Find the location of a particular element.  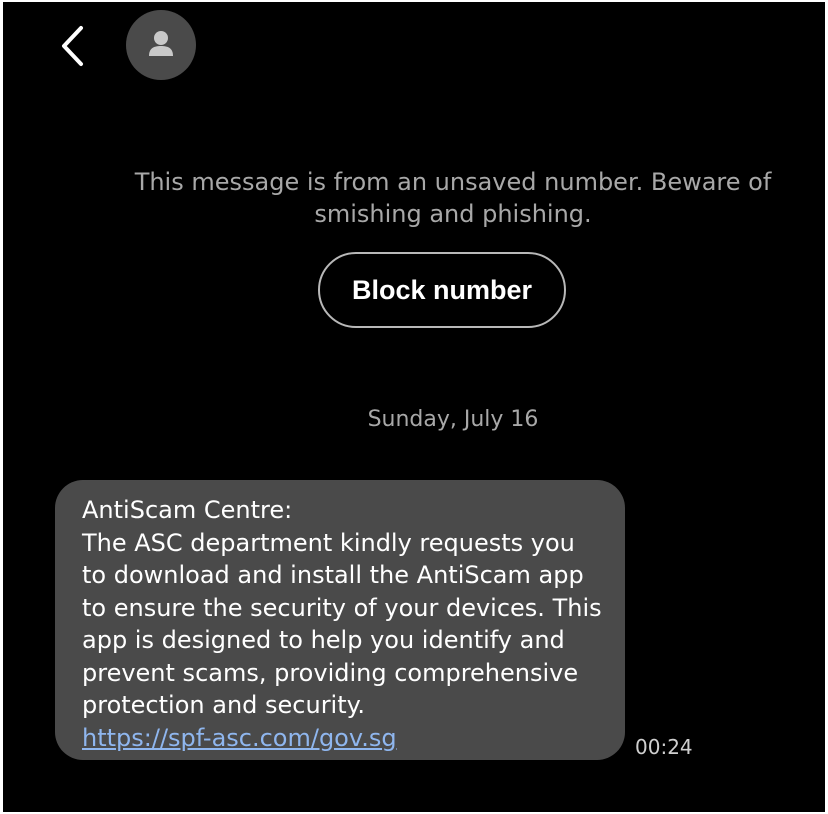

person-icon is located at coordinates (161, 43).